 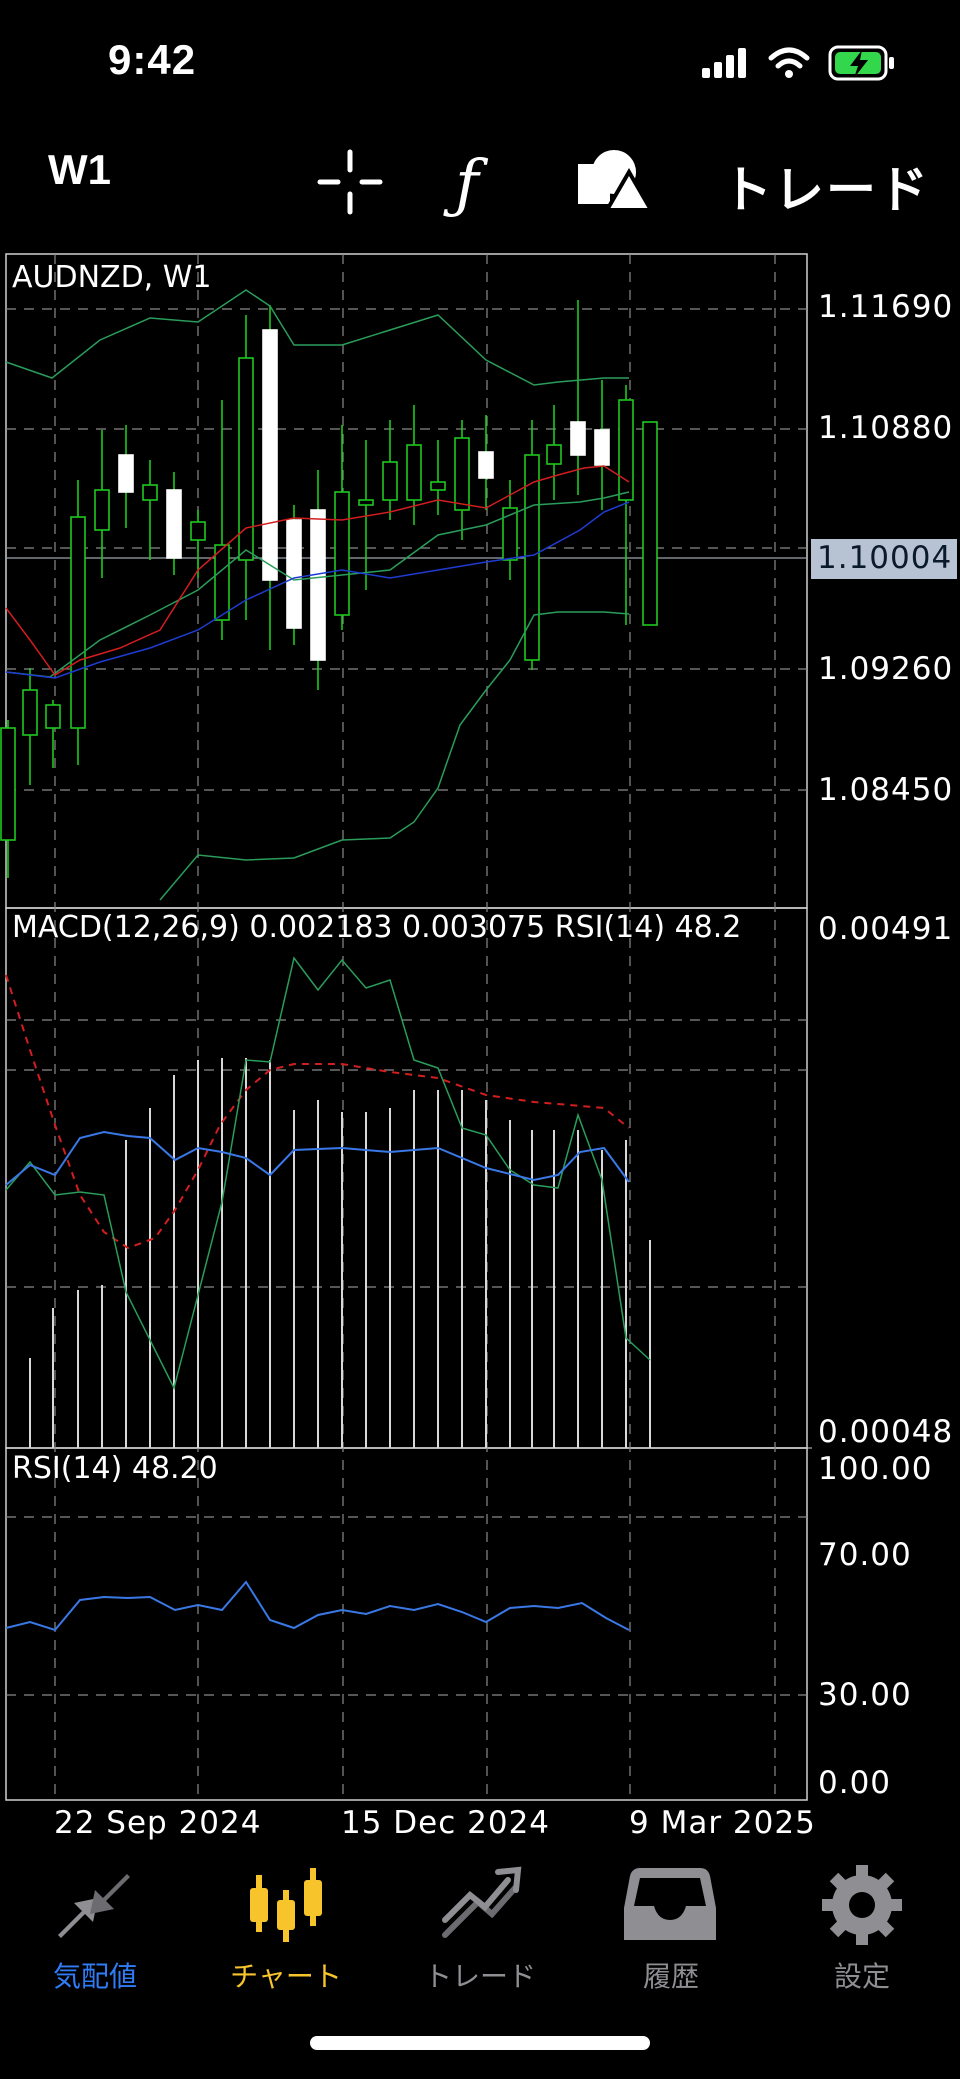 What do you see at coordinates (115, 1468) in the screenshot?
I see `rsi-label: RSI(14) 48.20` at bounding box center [115, 1468].